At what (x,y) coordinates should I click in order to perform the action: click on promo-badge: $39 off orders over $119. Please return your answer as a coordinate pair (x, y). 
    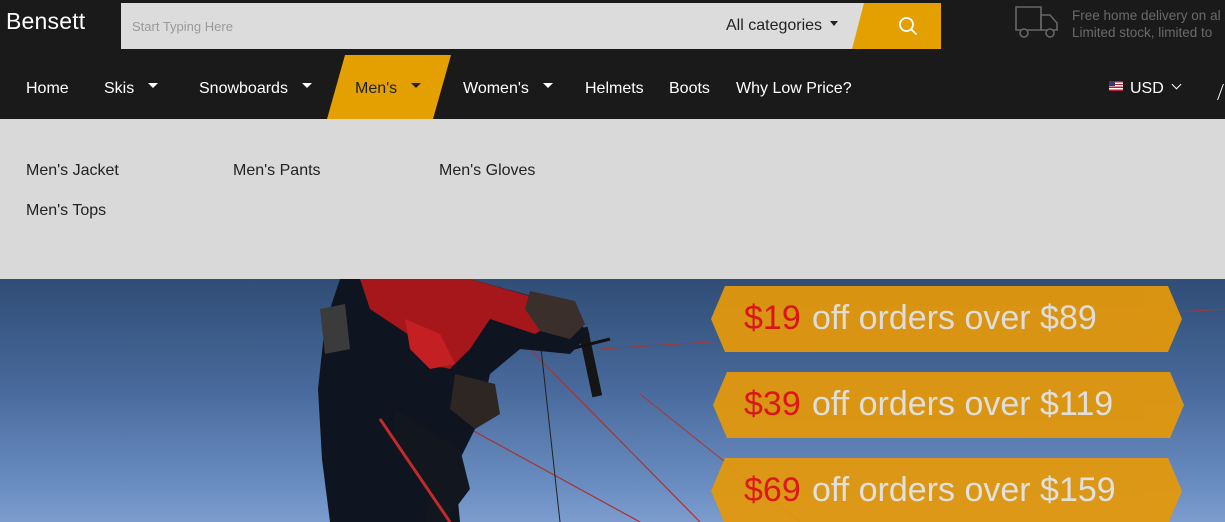
    Looking at the image, I should click on (948, 405).